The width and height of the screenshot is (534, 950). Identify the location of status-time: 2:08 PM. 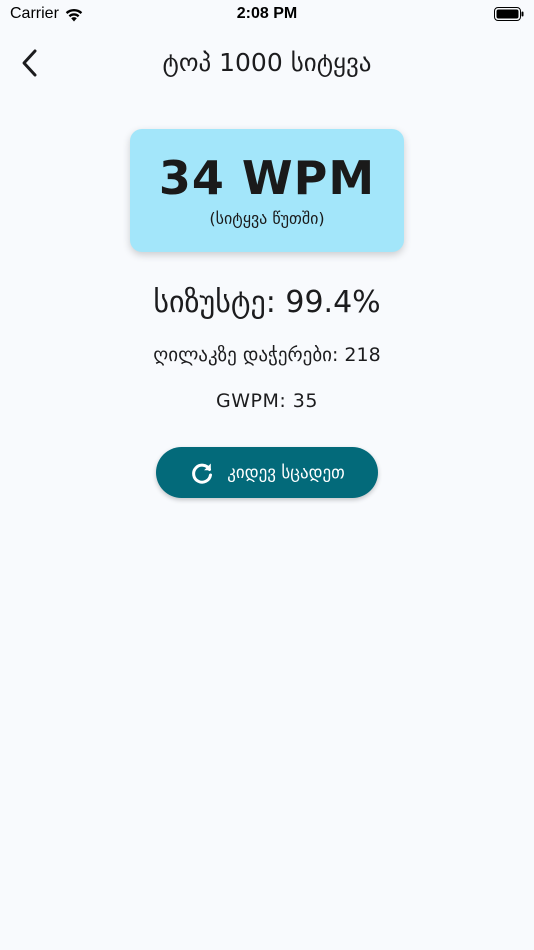
(267, 13).